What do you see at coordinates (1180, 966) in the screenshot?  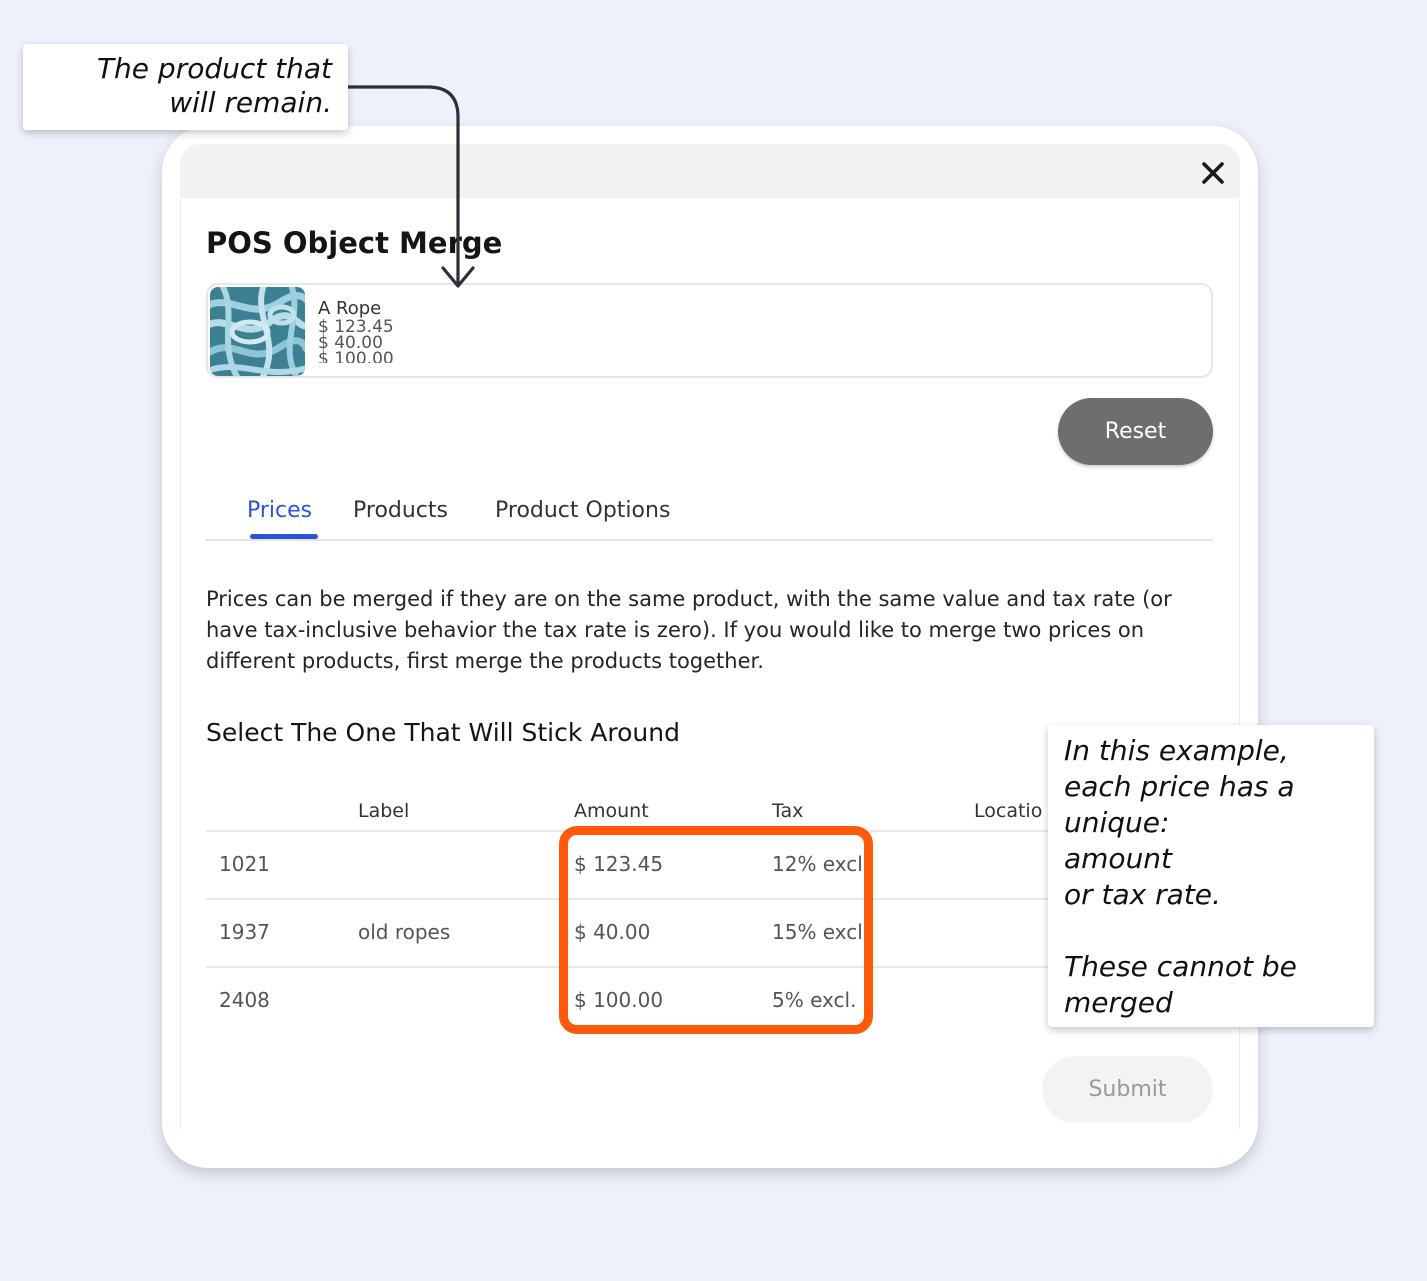 I see `callout-line: These cannot be` at bounding box center [1180, 966].